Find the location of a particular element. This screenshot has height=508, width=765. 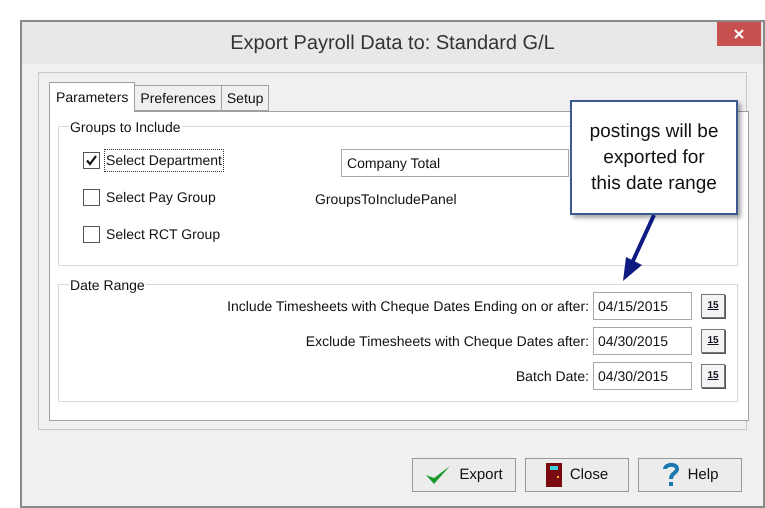

field-label: Batch Date: is located at coordinates (552, 376).